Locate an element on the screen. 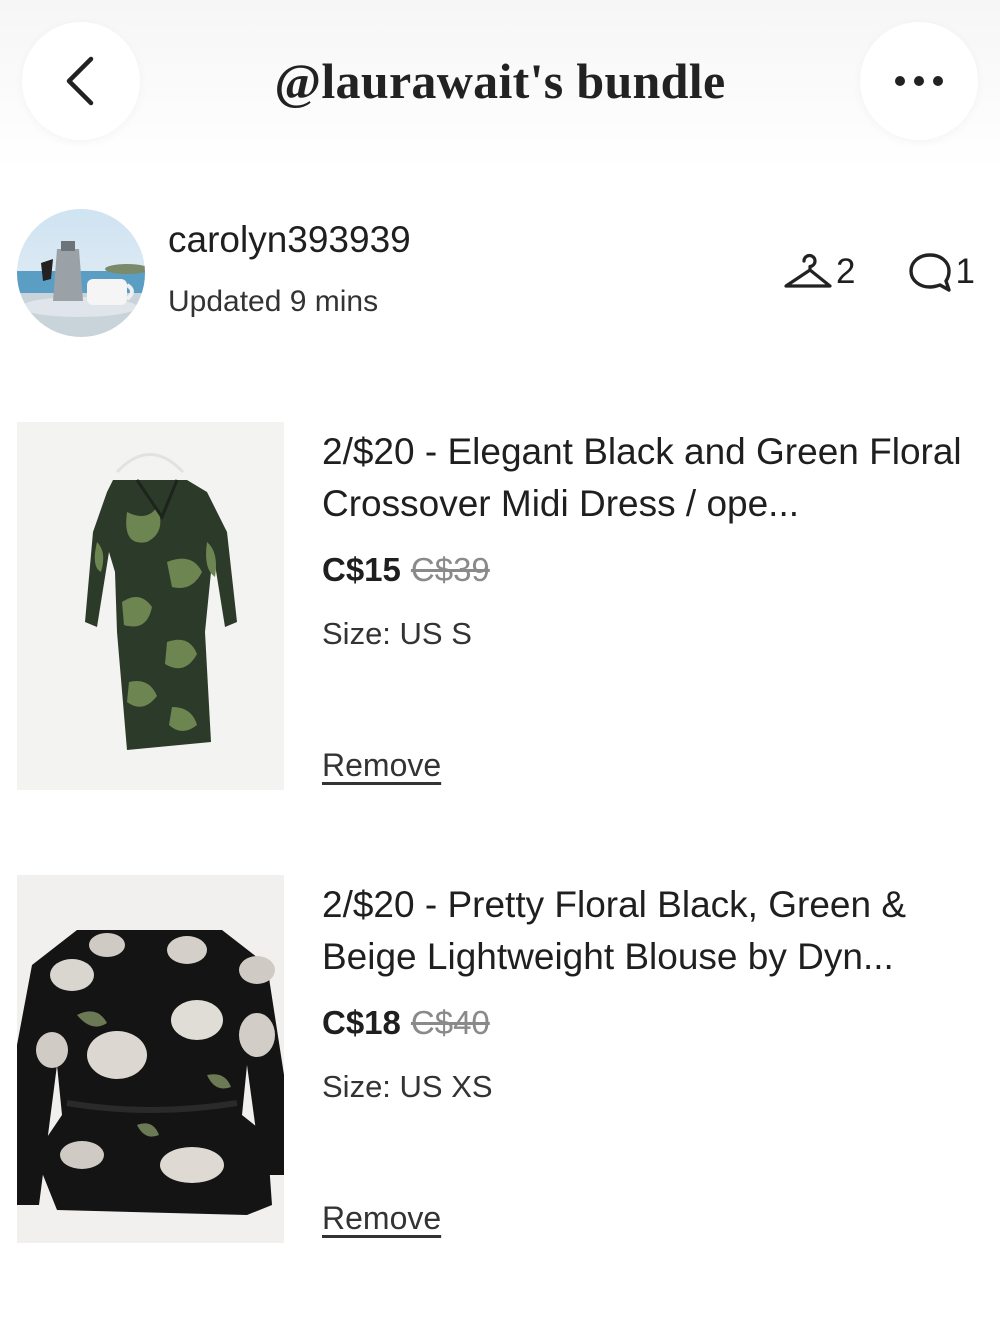 The width and height of the screenshot is (1000, 1333). more-horizontal-icon is located at coordinates (919, 81).